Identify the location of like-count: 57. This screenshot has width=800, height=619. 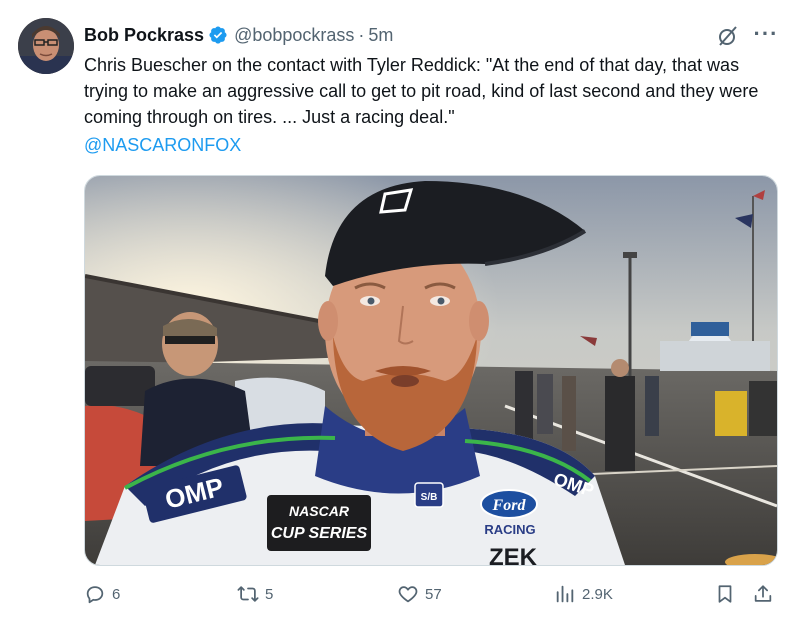
(433, 594).